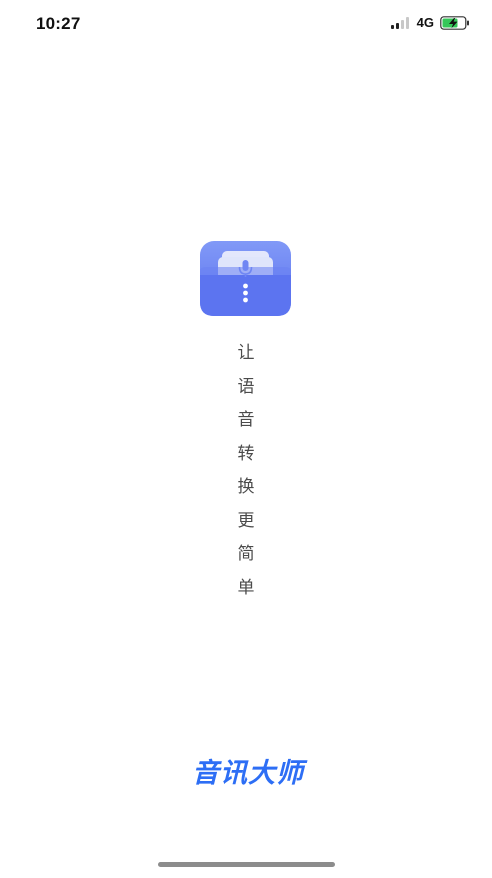 This screenshot has width=492, height=878. I want to click on status-bar: 10:27 4G, so click(246, 23).